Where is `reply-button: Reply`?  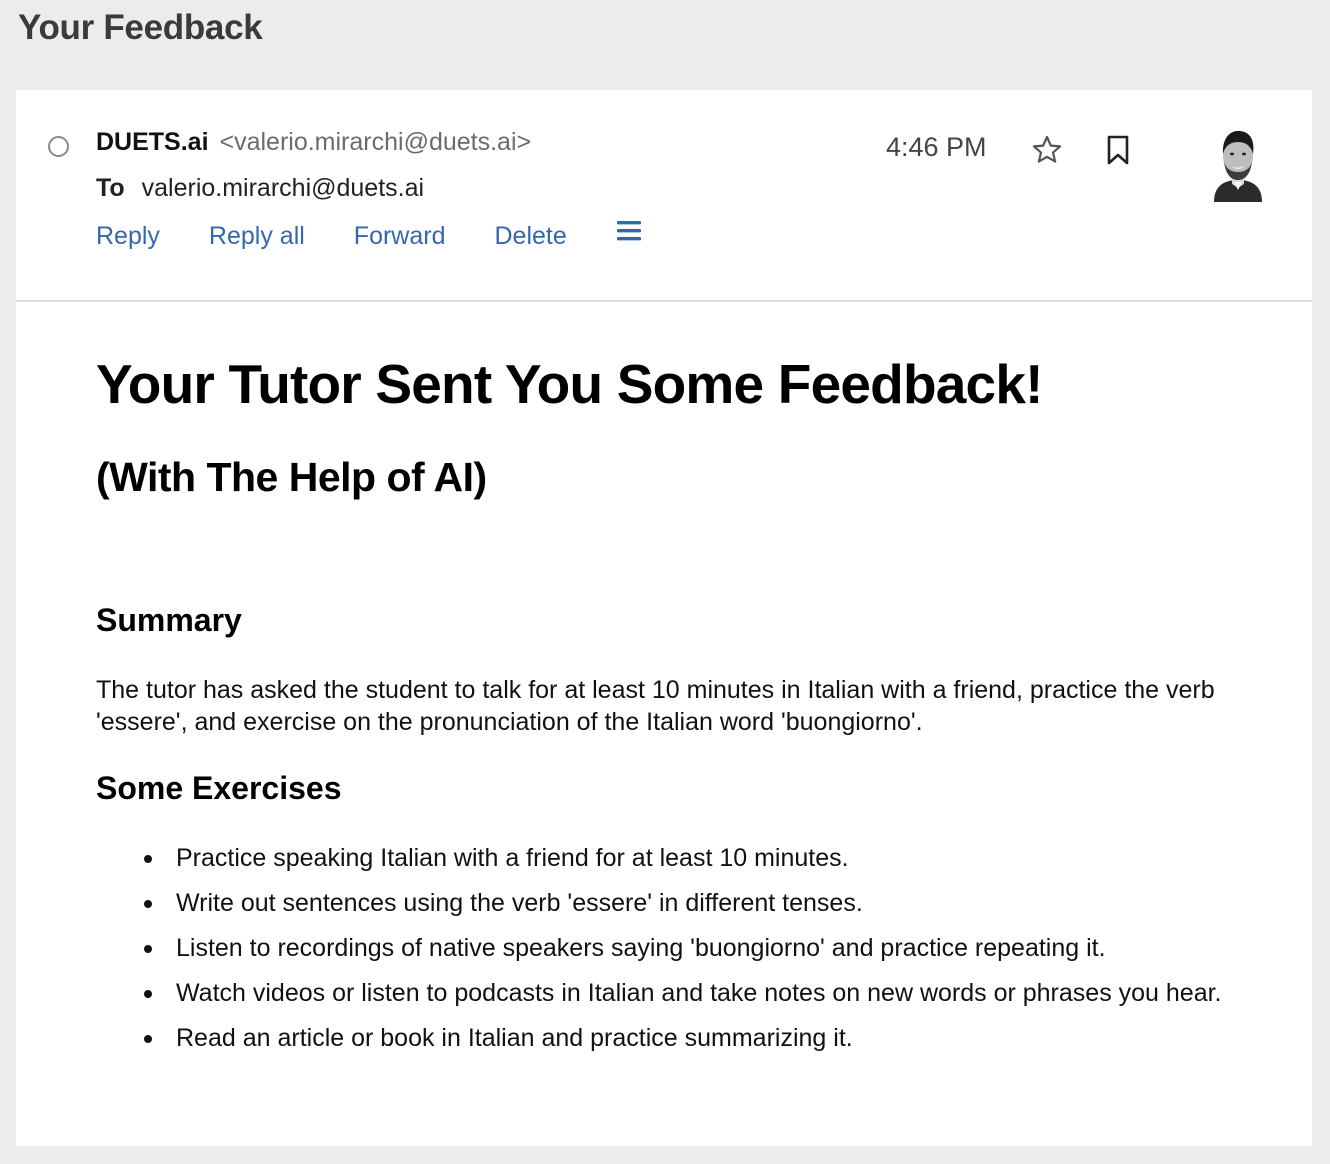 reply-button: Reply is located at coordinates (128, 236).